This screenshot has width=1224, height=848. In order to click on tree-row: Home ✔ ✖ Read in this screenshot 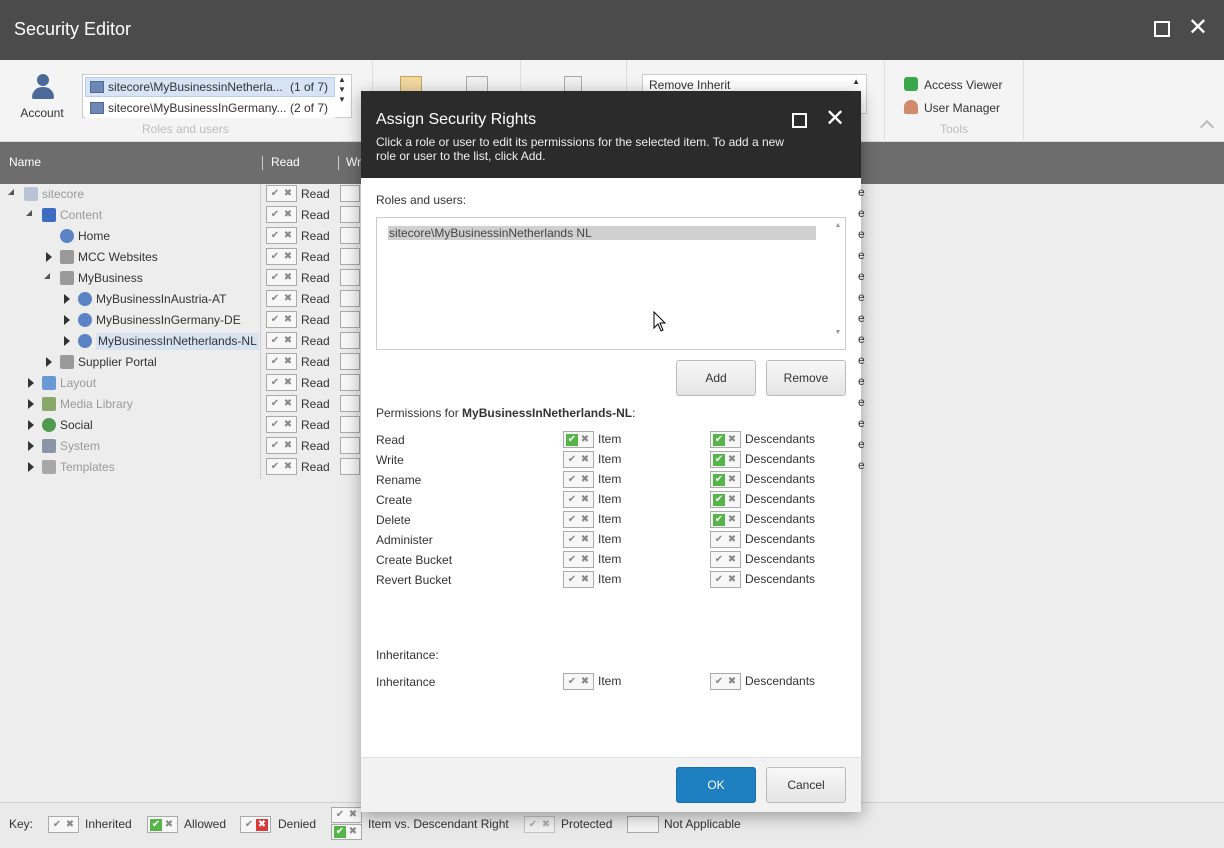, I will do `click(180, 237)`.